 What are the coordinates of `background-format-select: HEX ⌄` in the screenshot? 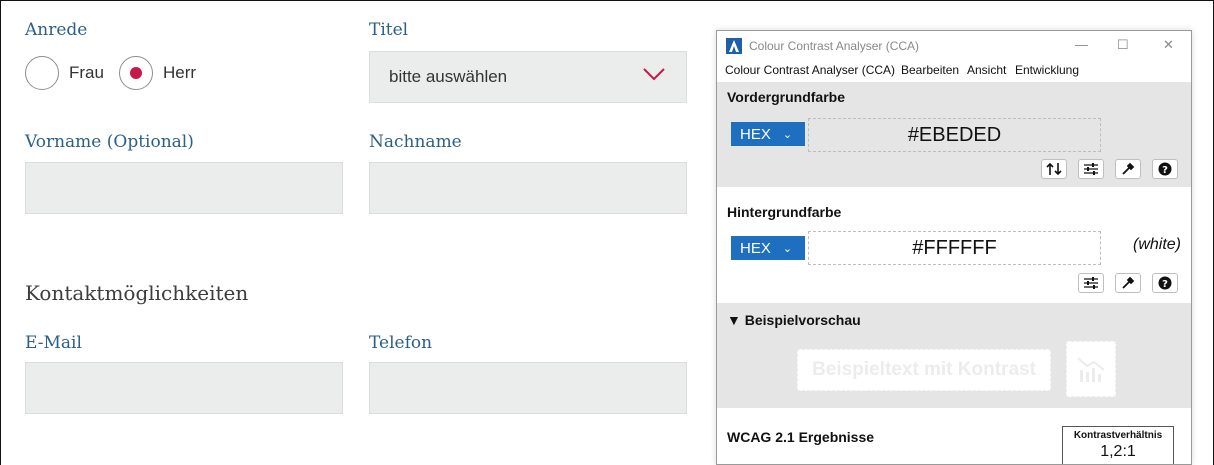 It's located at (768, 248).